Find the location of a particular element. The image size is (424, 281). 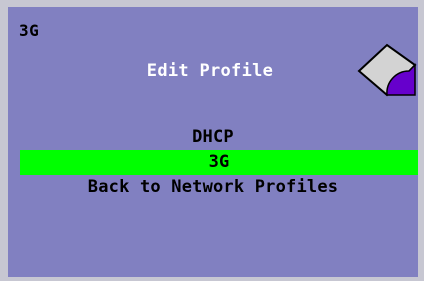

menu-item-back-to-network-profiles: Back to Network Profiles is located at coordinates (213, 187).